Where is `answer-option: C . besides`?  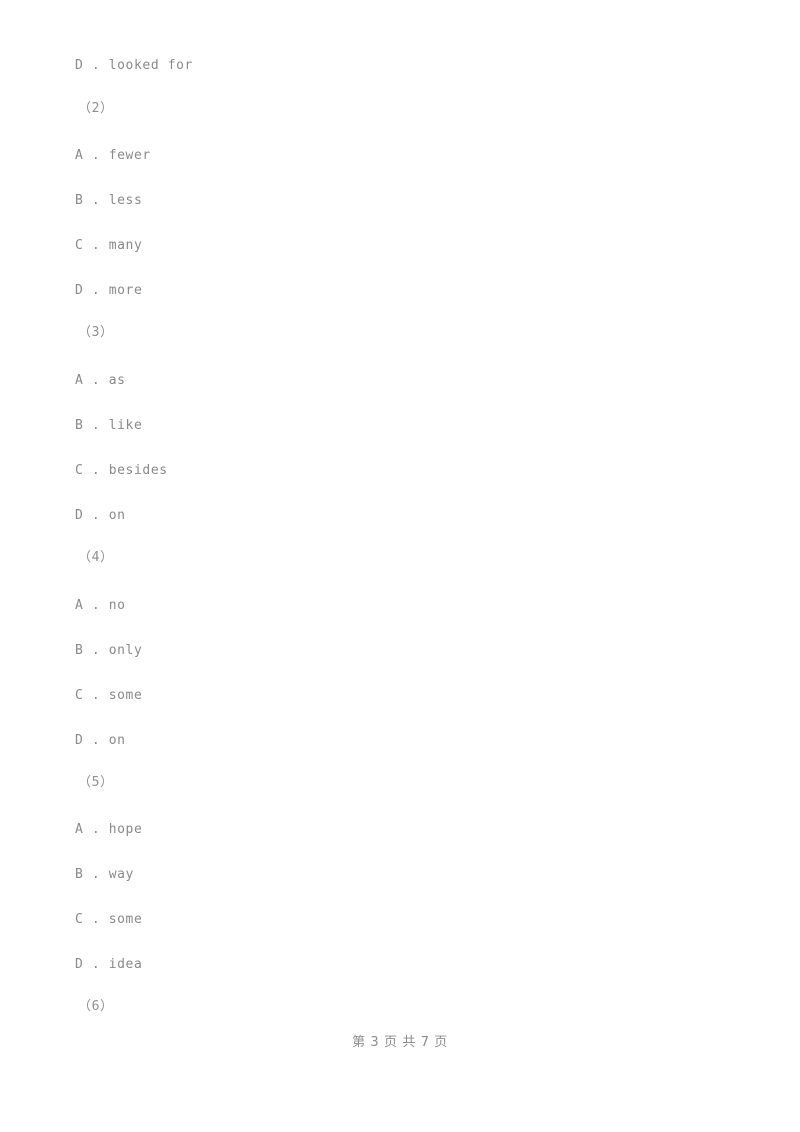
answer-option: C . besides is located at coordinates (121, 470).